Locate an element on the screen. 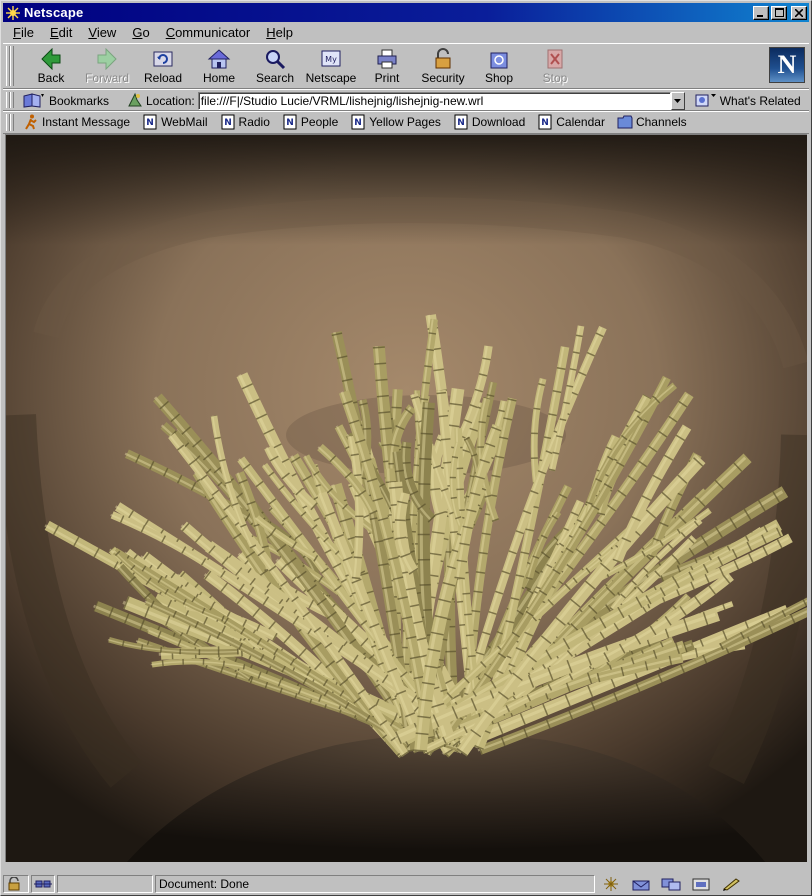 This screenshot has width=812, height=896. home-icon is located at coordinates (219, 59).